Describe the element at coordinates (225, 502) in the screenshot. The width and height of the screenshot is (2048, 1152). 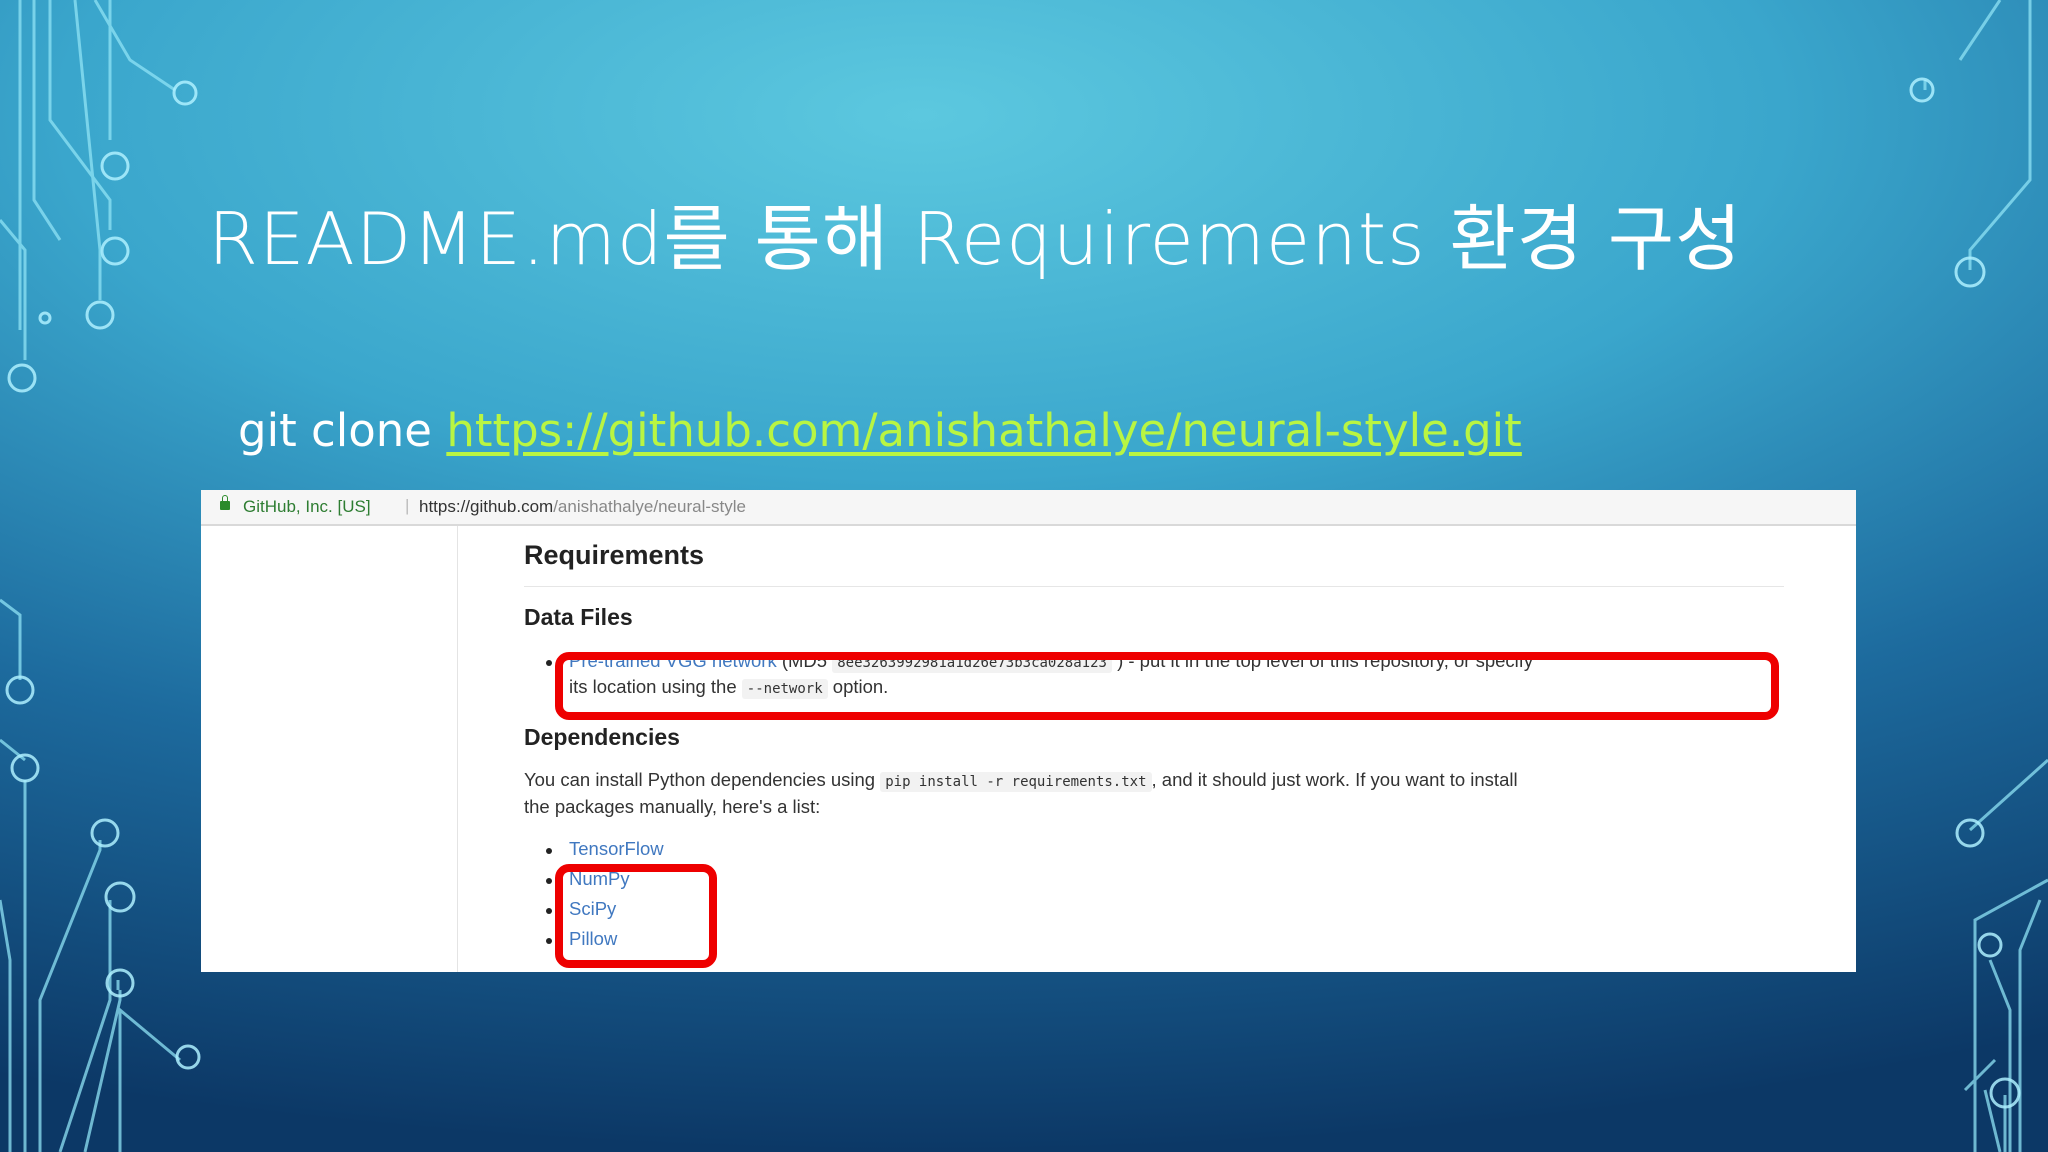
I see `lock-icon` at that location.